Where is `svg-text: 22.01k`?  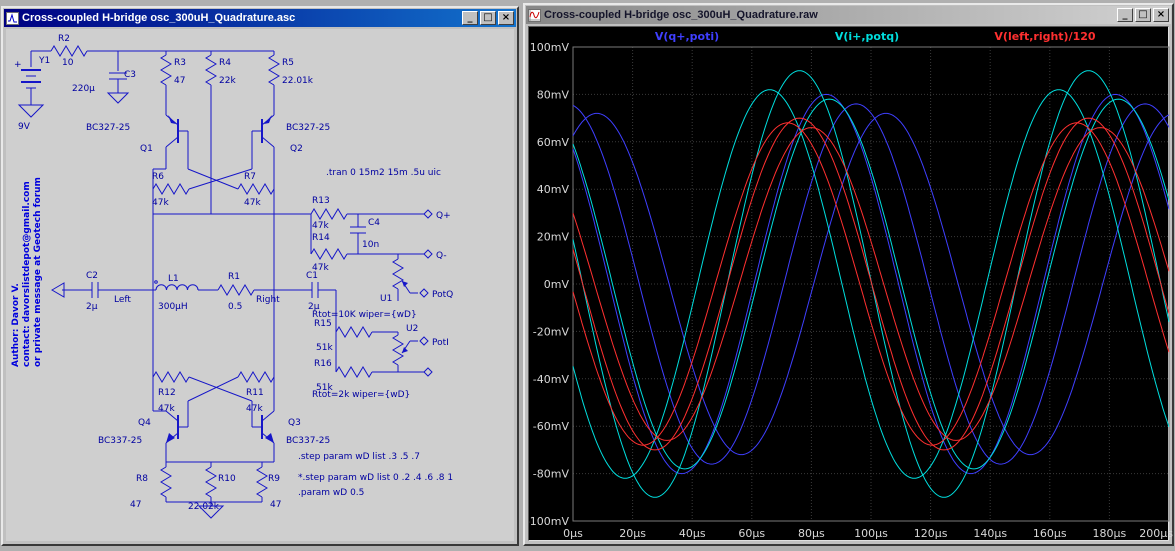 svg-text: 22.01k is located at coordinates (298, 81).